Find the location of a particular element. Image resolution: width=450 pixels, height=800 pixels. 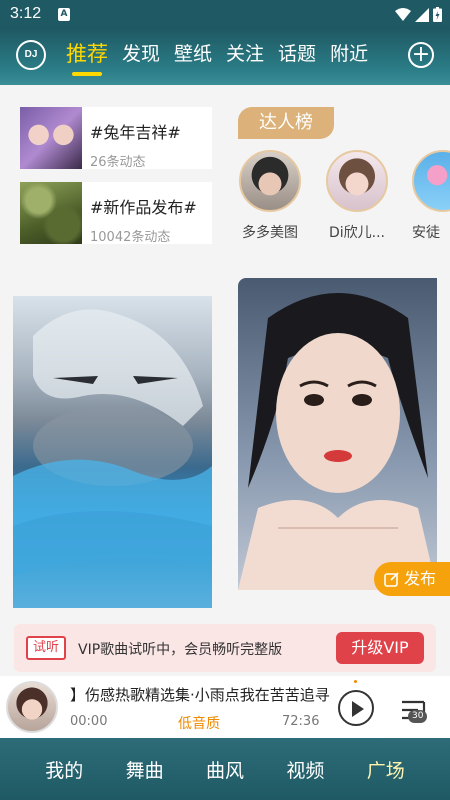

player-avatar is located at coordinates (32, 707).